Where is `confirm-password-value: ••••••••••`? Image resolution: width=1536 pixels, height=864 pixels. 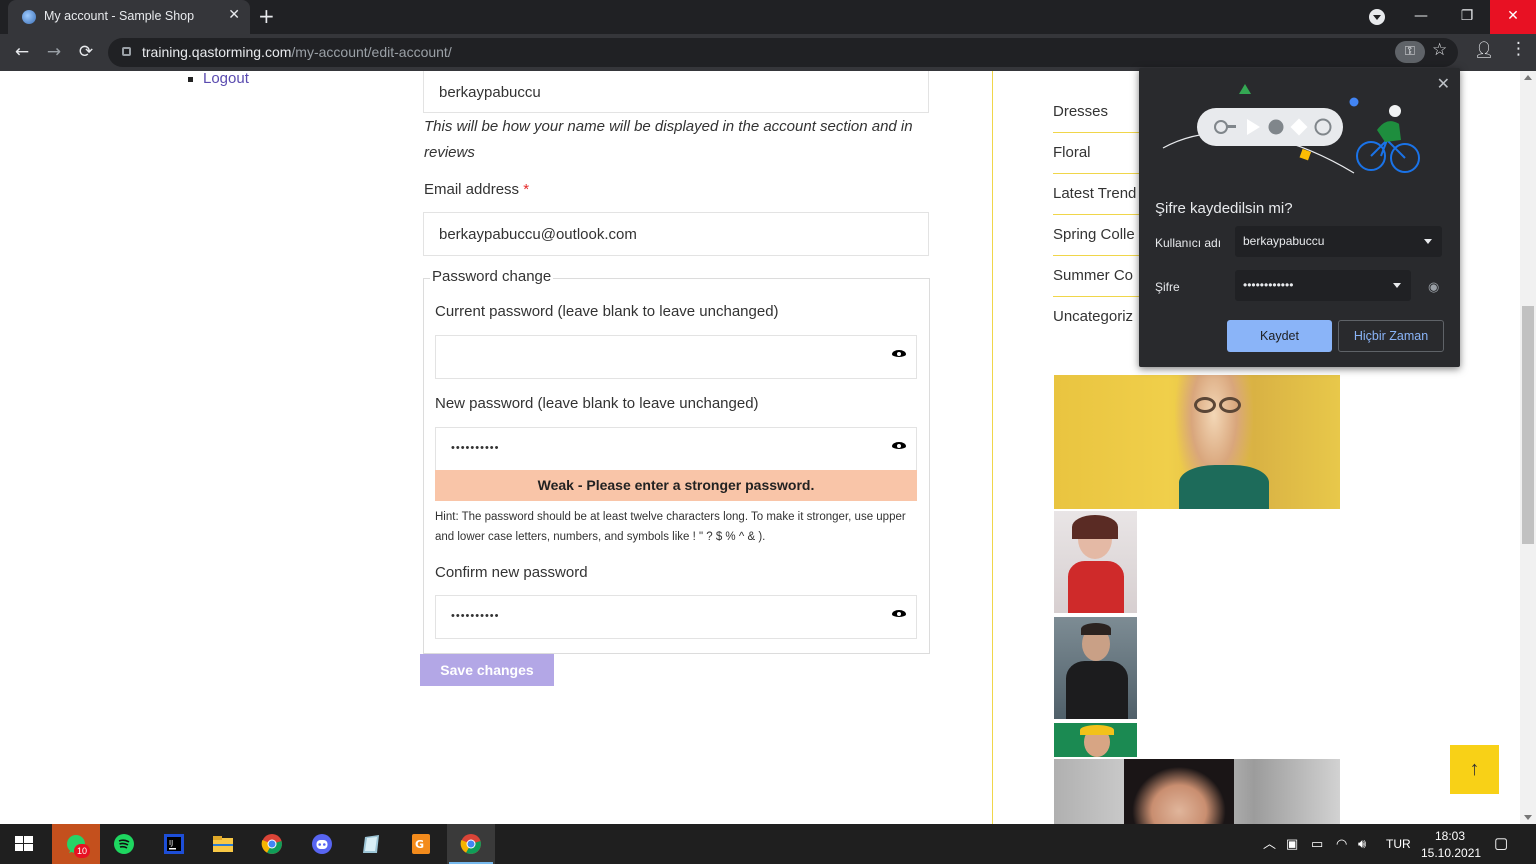
confirm-password-value: •••••••••• is located at coordinates (475, 616).